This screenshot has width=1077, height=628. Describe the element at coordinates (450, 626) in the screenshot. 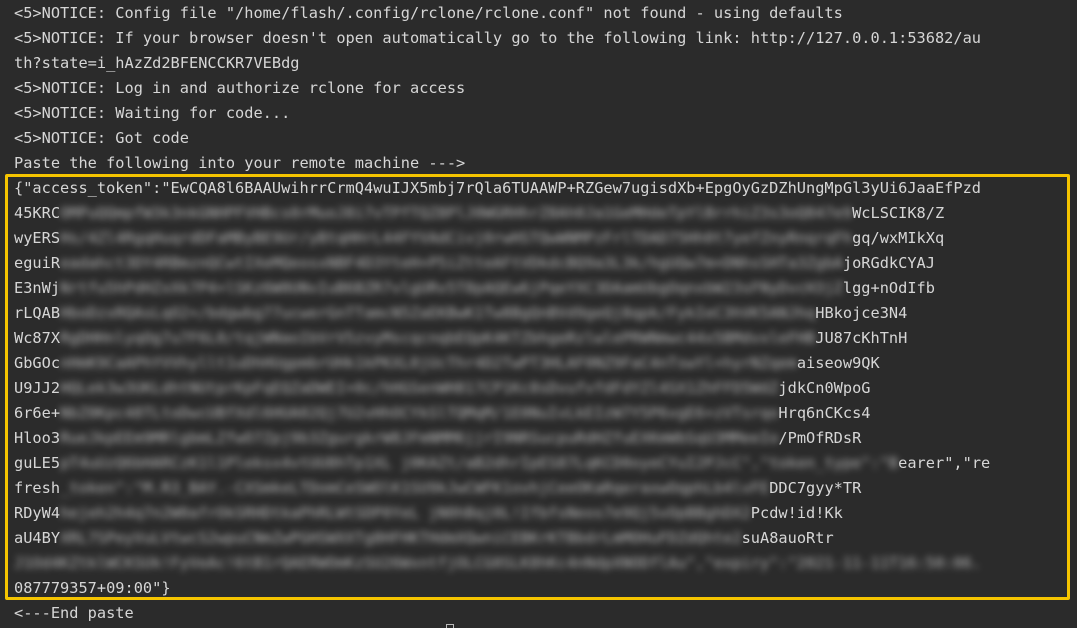

I see `text-cursor-icon` at that location.